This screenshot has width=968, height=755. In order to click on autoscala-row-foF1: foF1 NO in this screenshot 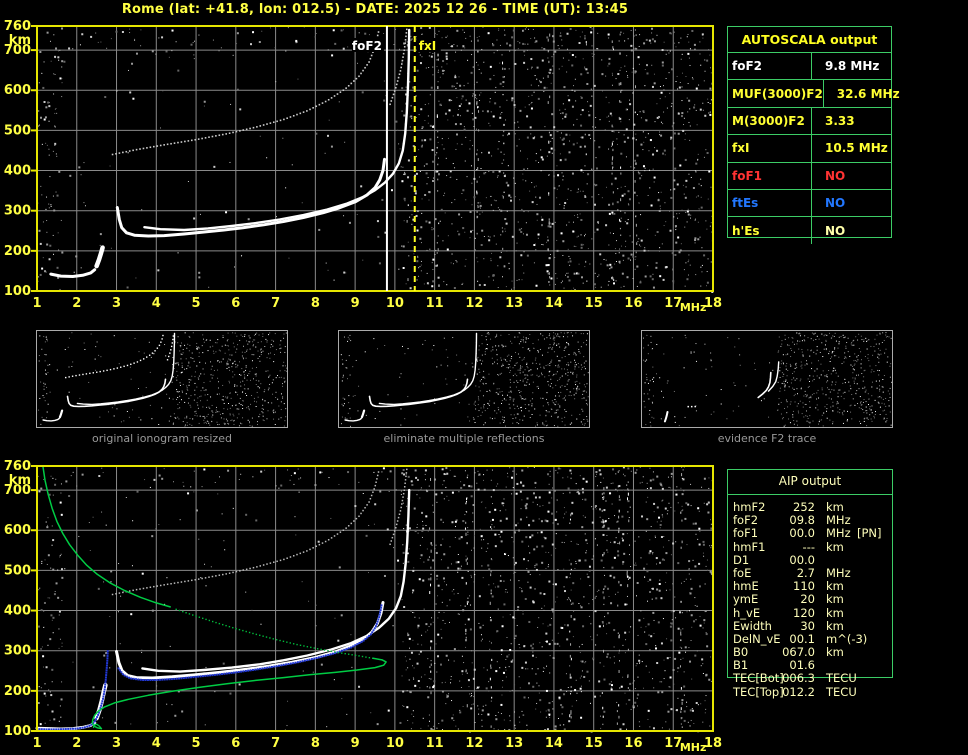, I will do `click(809, 176)`.